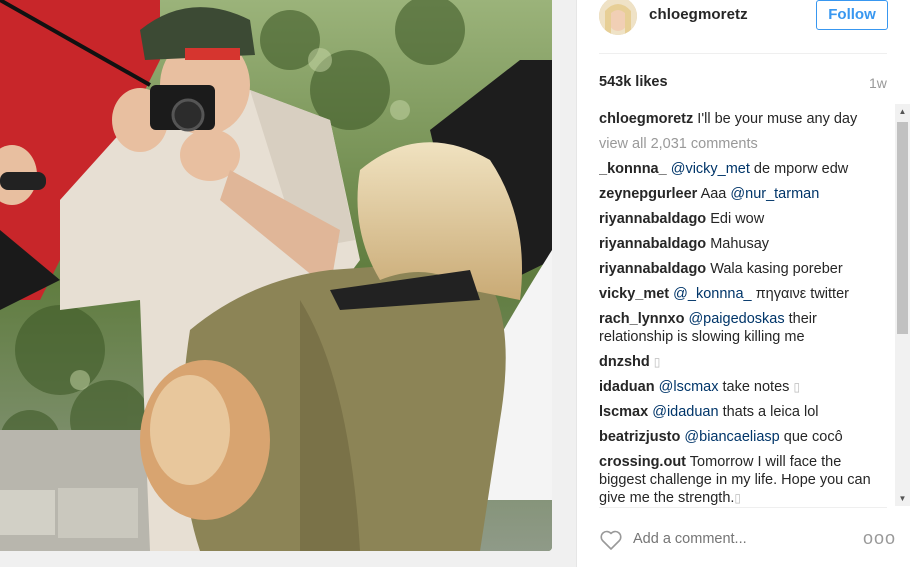  I want to click on scroll-down-arrow-icon: ▼, so click(902, 498).